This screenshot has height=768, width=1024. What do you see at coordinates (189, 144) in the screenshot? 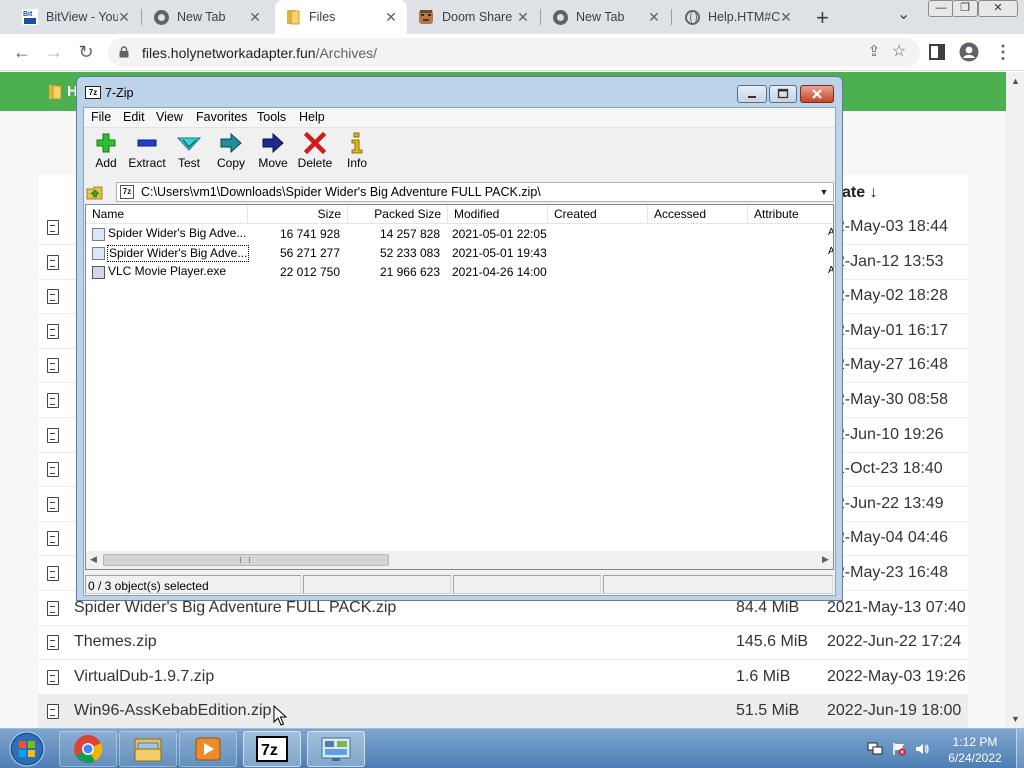
I see `test-icon` at bounding box center [189, 144].